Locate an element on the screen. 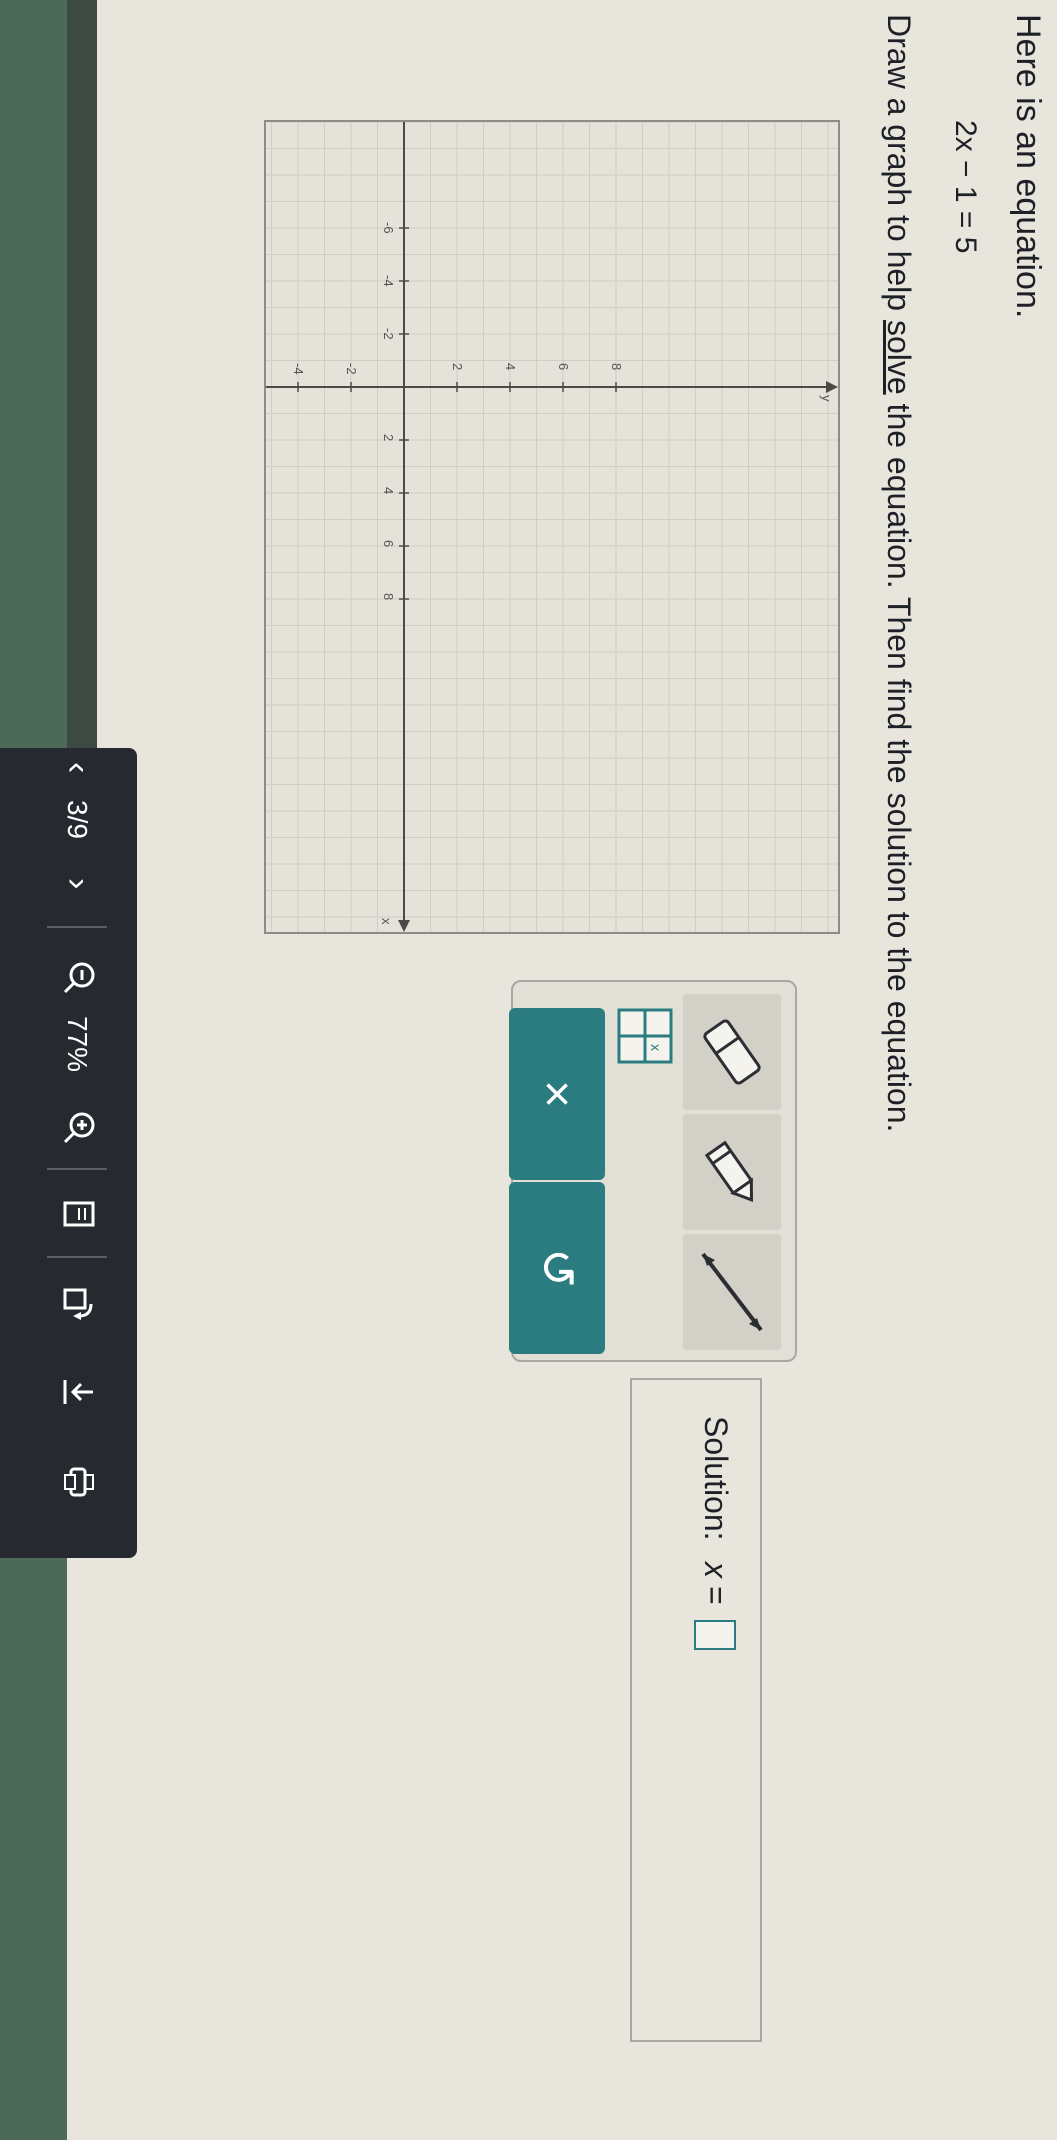 Image resolution: width=1057 pixels, height=2140 pixels. eraser-tool-button is located at coordinates (732, 1052).